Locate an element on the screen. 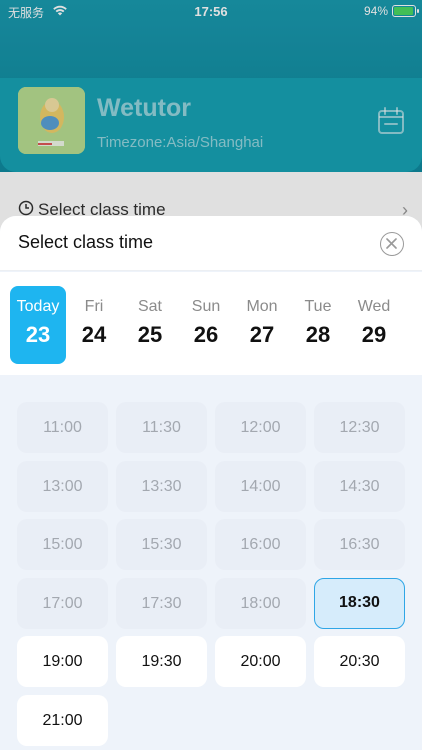 The width and height of the screenshot is (422, 750). sheet-title: Select class time is located at coordinates (86, 242).